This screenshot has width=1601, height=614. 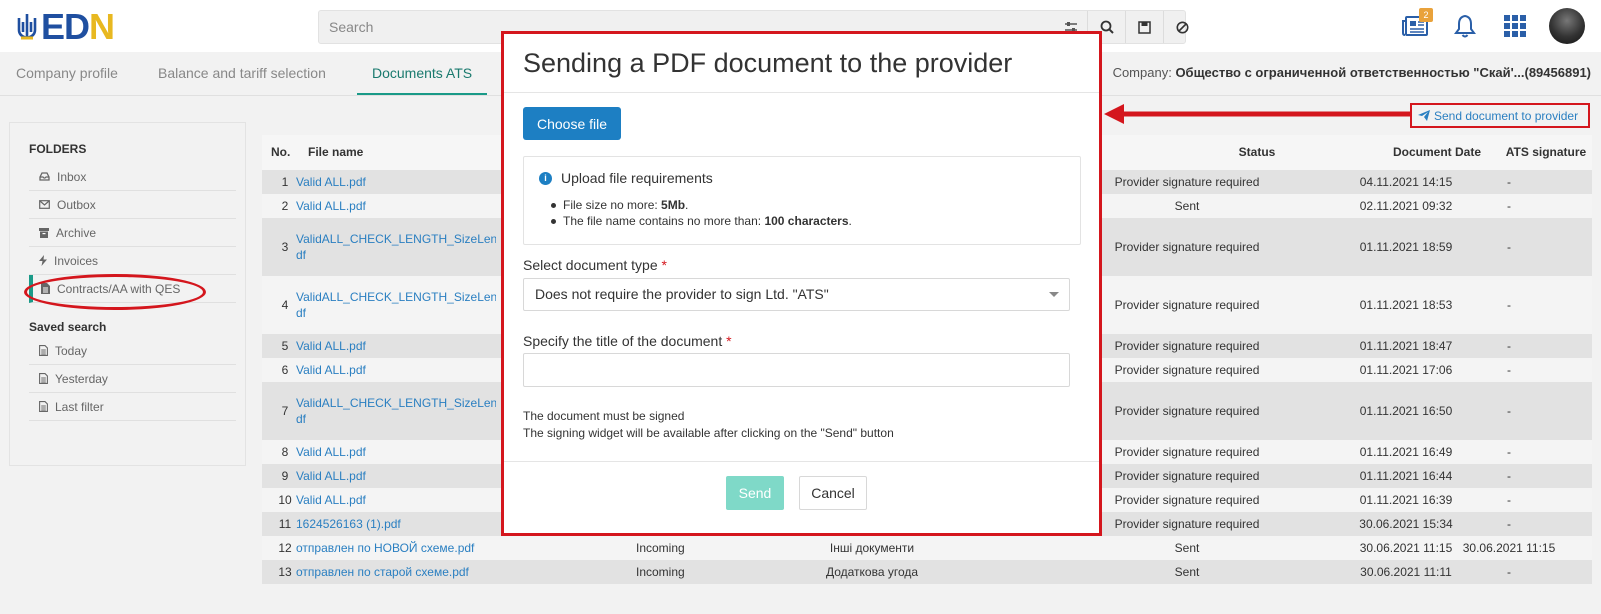 I want to click on tab-documents-ats: Documents ATS, so click(x=422, y=73).